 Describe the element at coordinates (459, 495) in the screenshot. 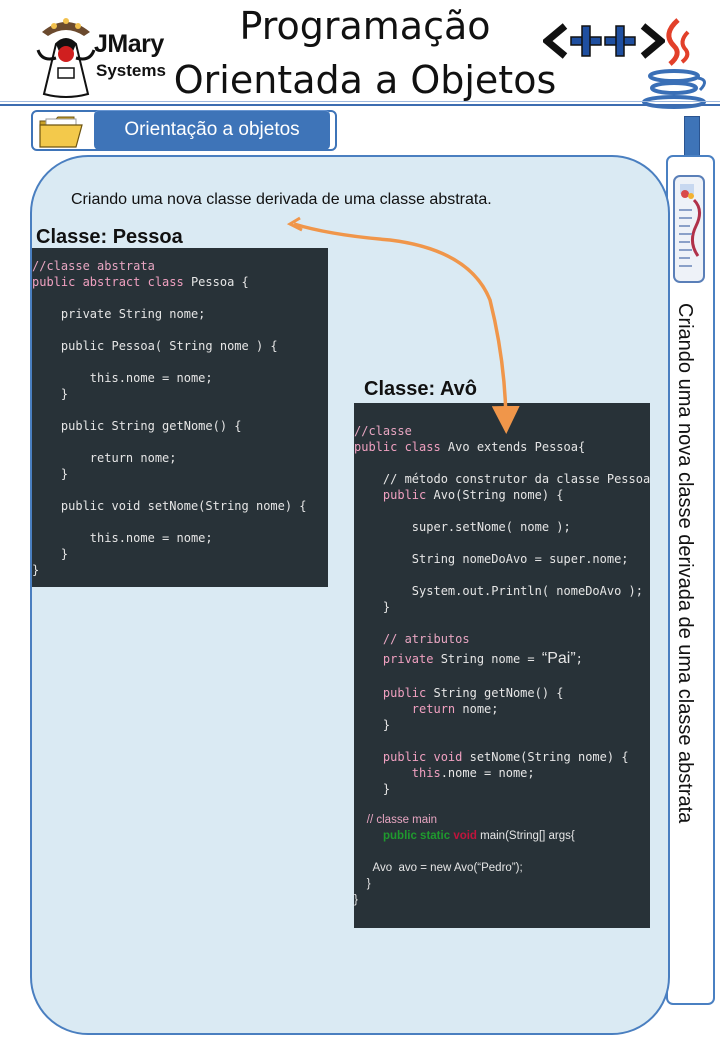

I see `code-line: public Avo(String nome) {` at that location.